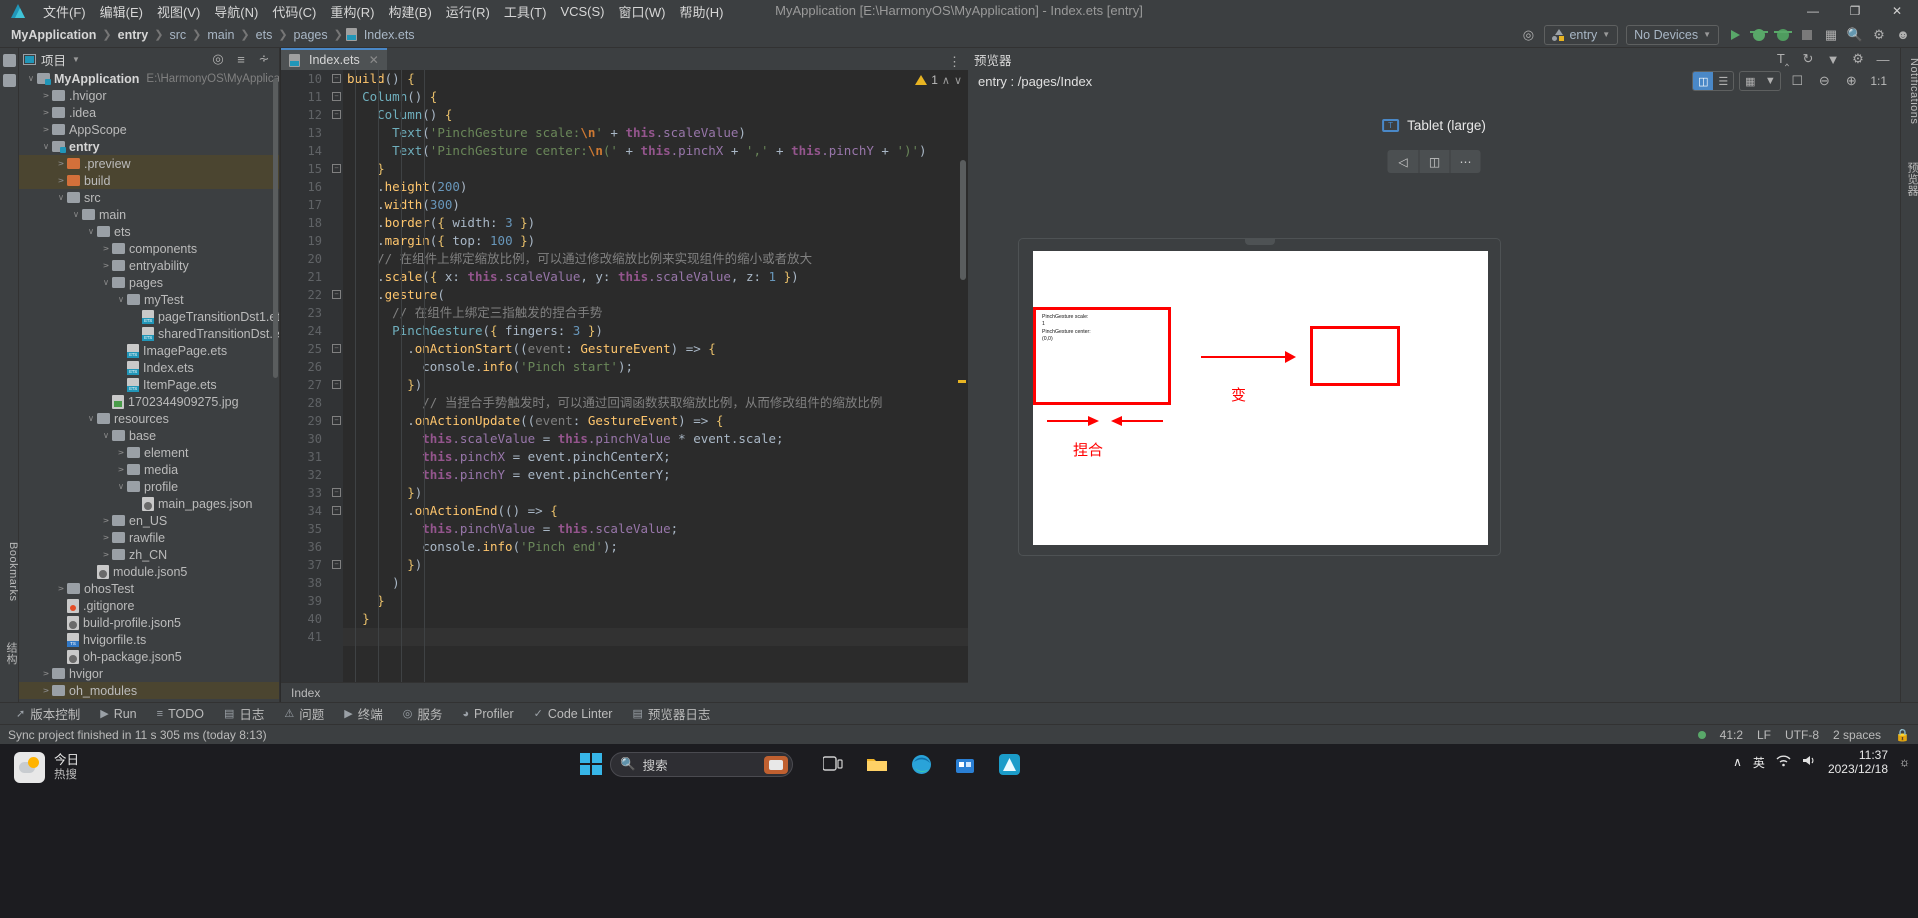  I want to click on tree-row: ∧ build, so click(149, 180).